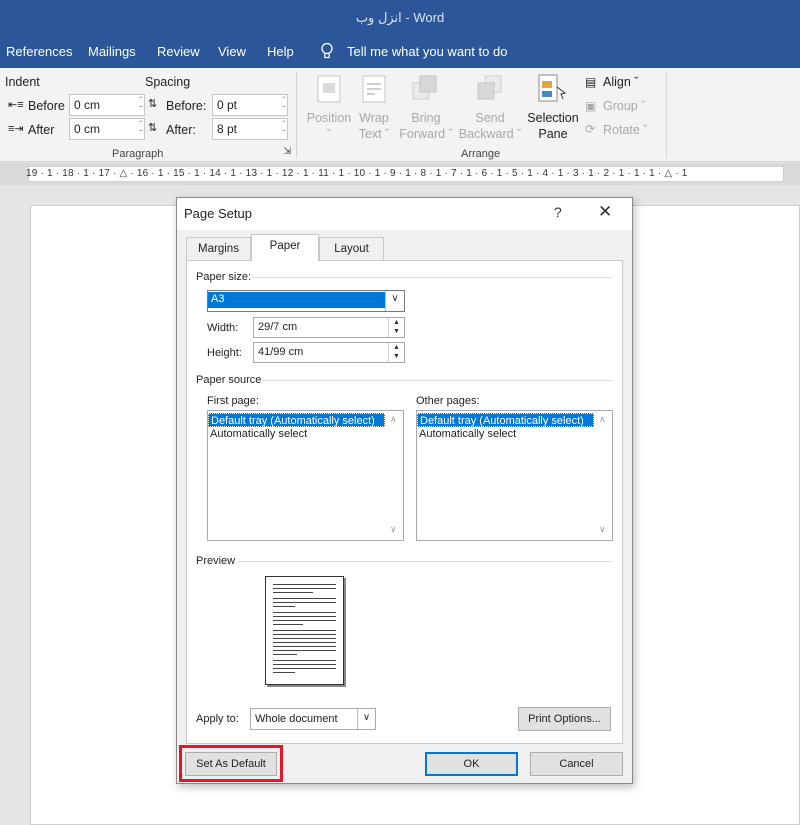  Describe the element at coordinates (374, 126) in the screenshot. I see `wrap-text-button: Wrap Text ˇ` at that location.